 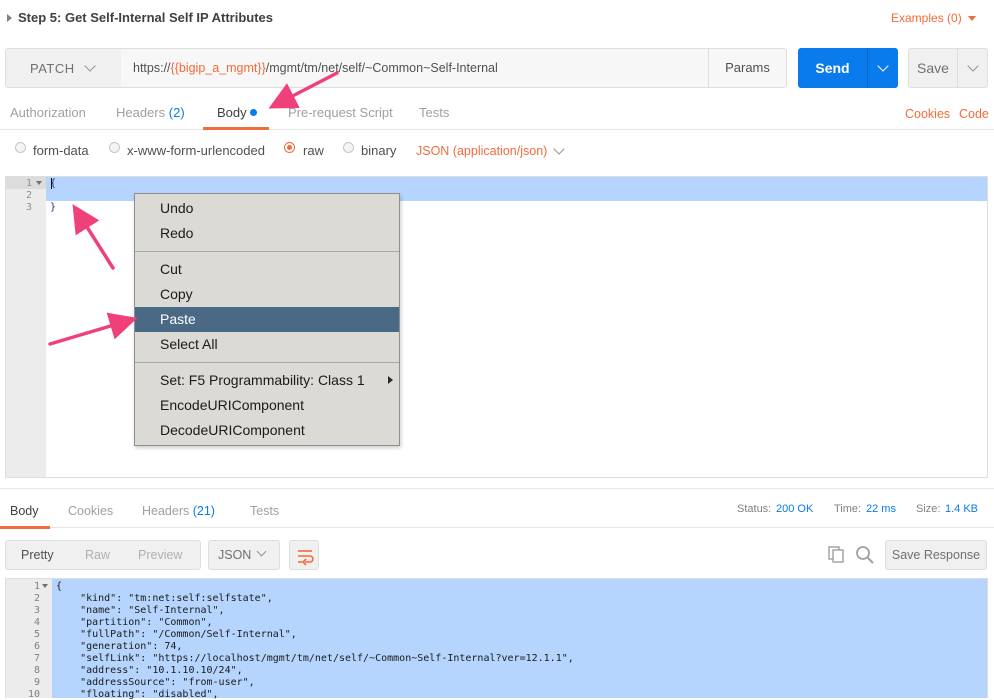 I want to click on tab-pre-request-script: Pre-request Script, so click(x=340, y=112).